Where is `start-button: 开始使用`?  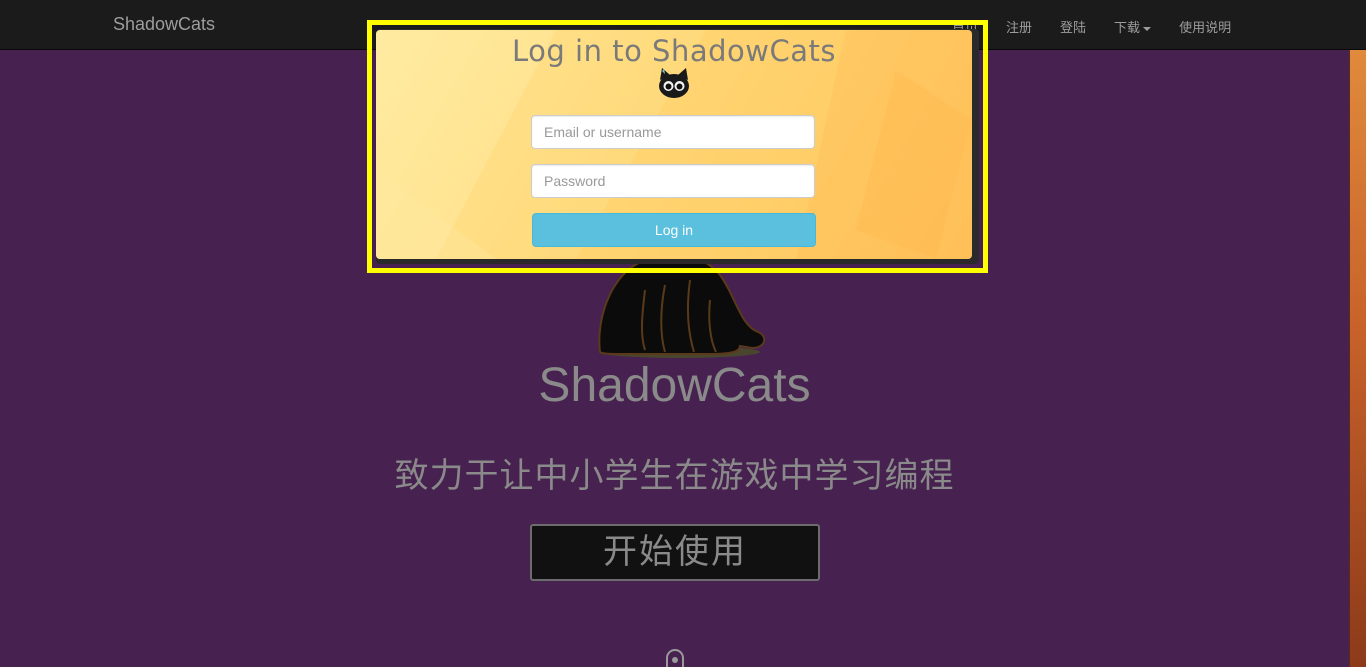 start-button: 开始使用 is located at coordinates (675, 552).